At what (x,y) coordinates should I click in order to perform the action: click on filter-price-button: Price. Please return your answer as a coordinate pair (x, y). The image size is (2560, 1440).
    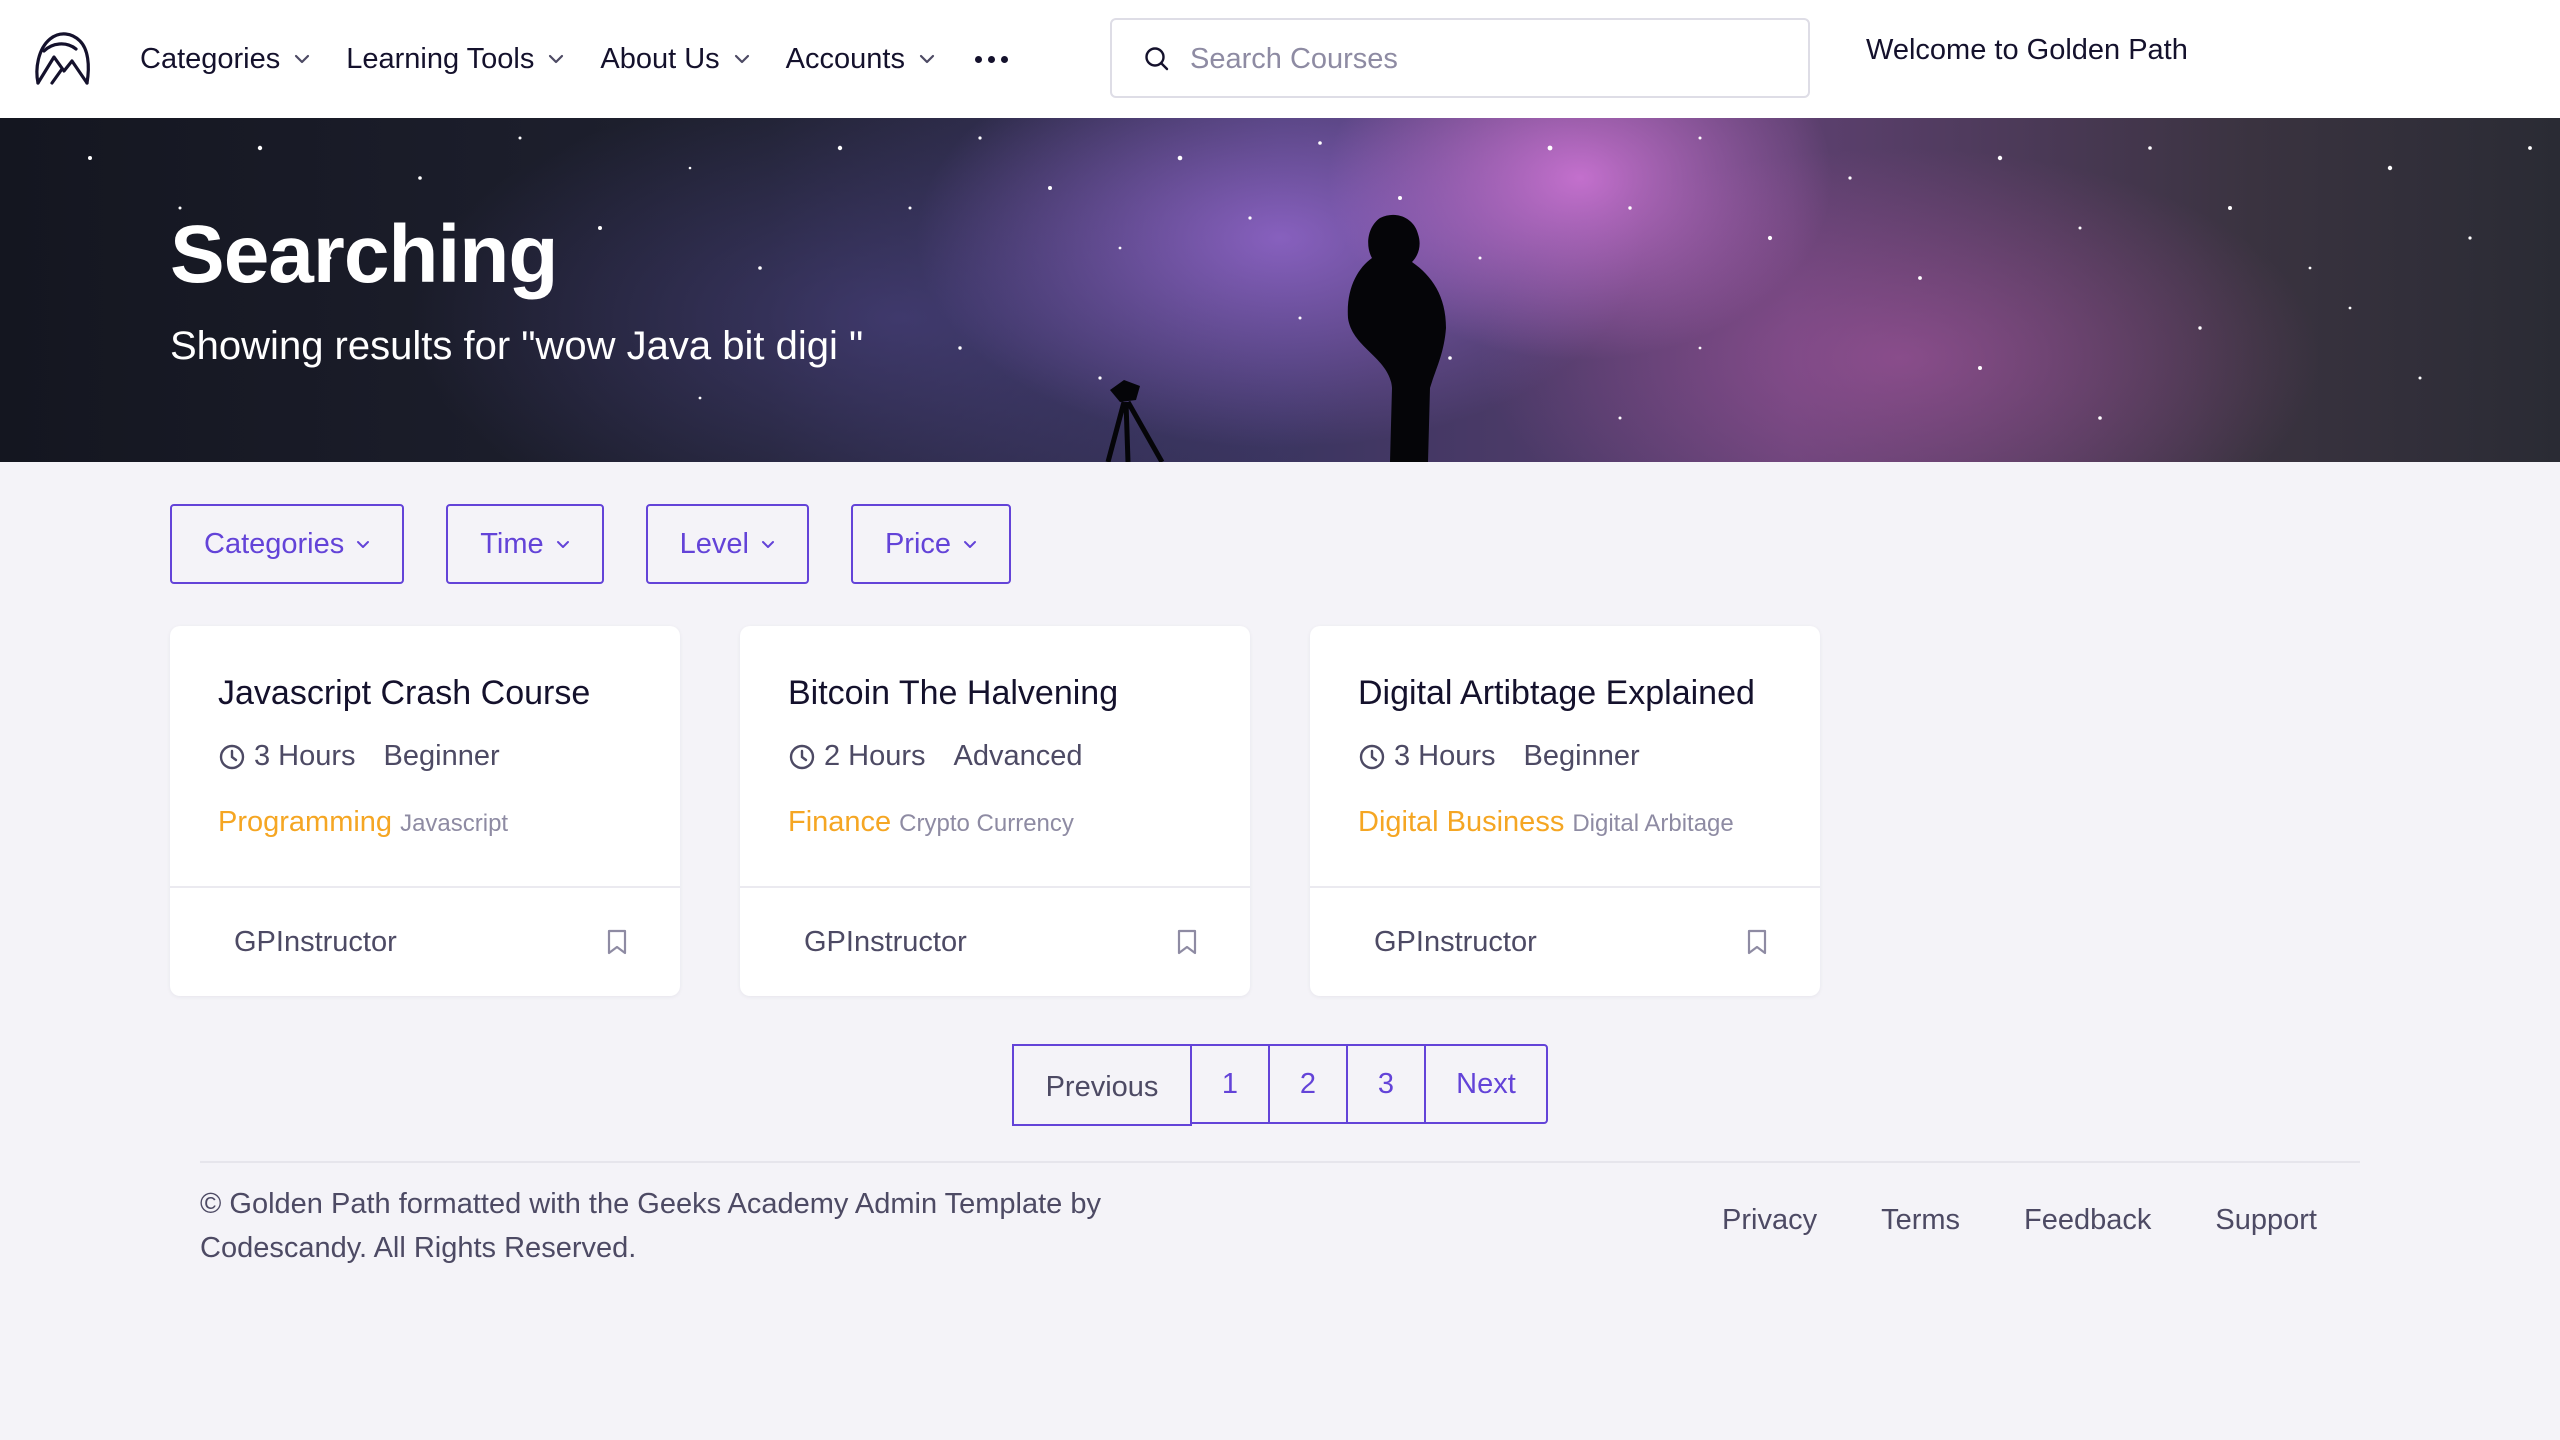
    Looking at the image, I should click on (931, 544).